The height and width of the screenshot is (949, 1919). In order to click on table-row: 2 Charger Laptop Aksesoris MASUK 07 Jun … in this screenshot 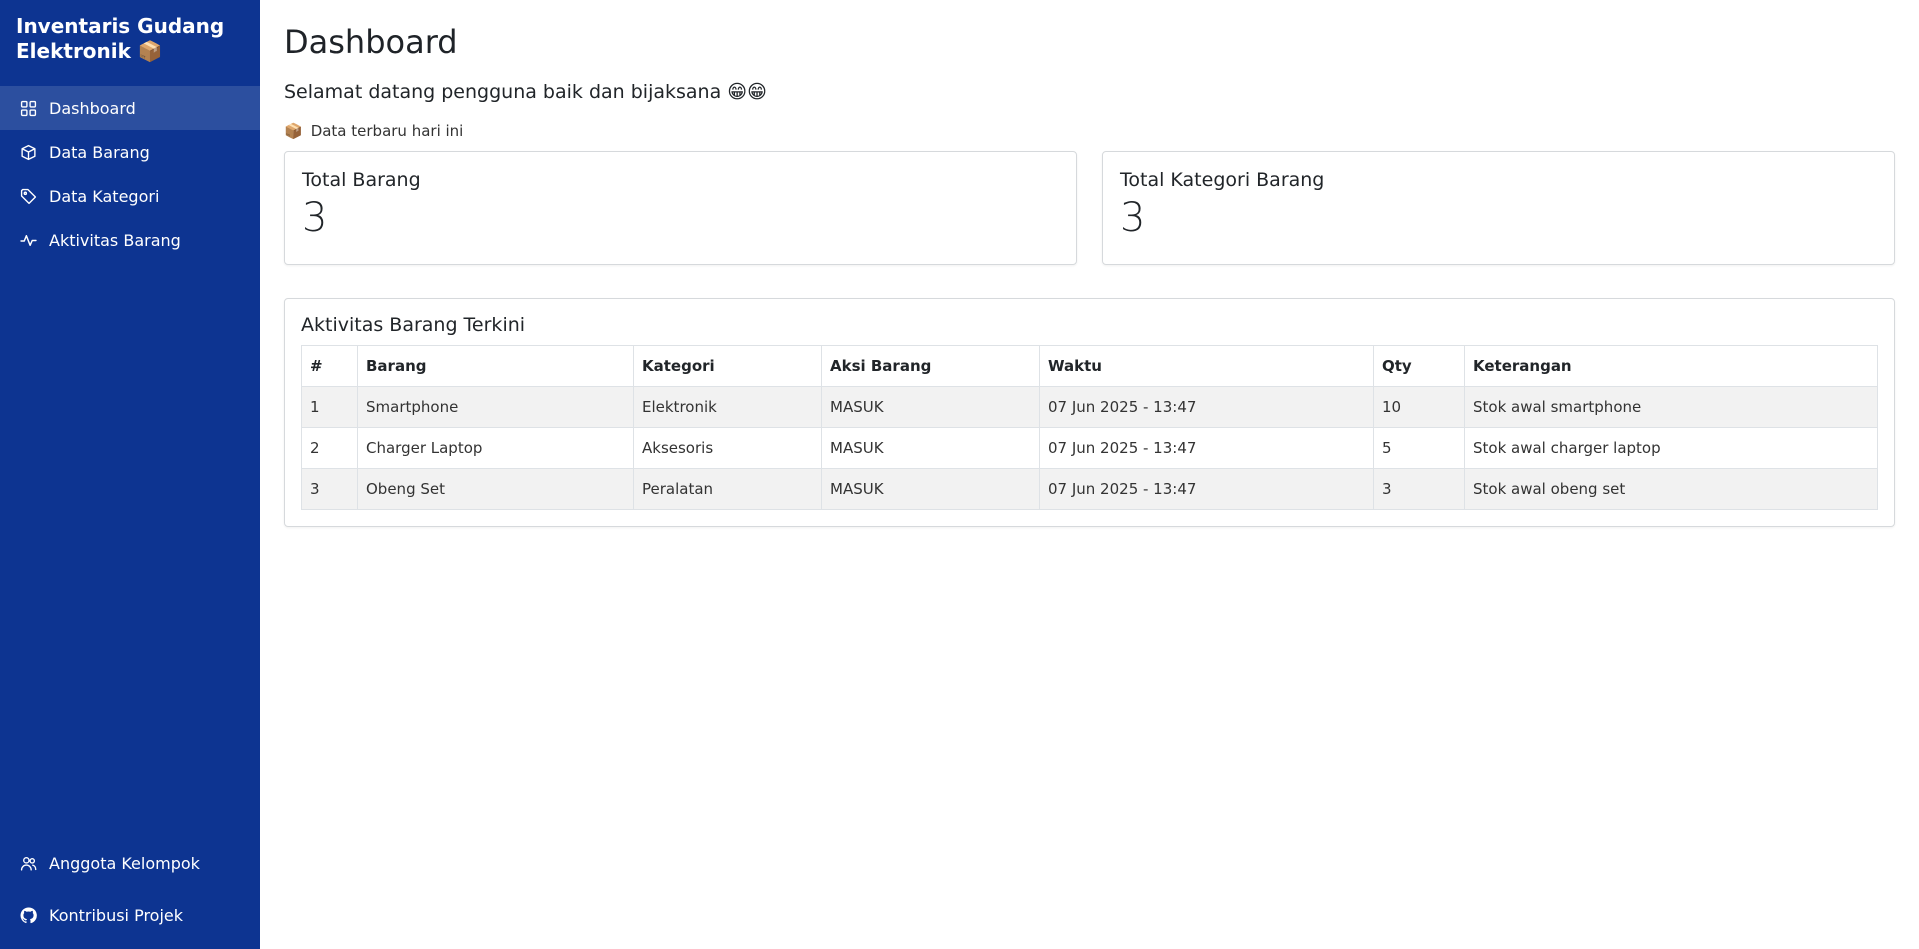, I will do `click(1089, 448)`.